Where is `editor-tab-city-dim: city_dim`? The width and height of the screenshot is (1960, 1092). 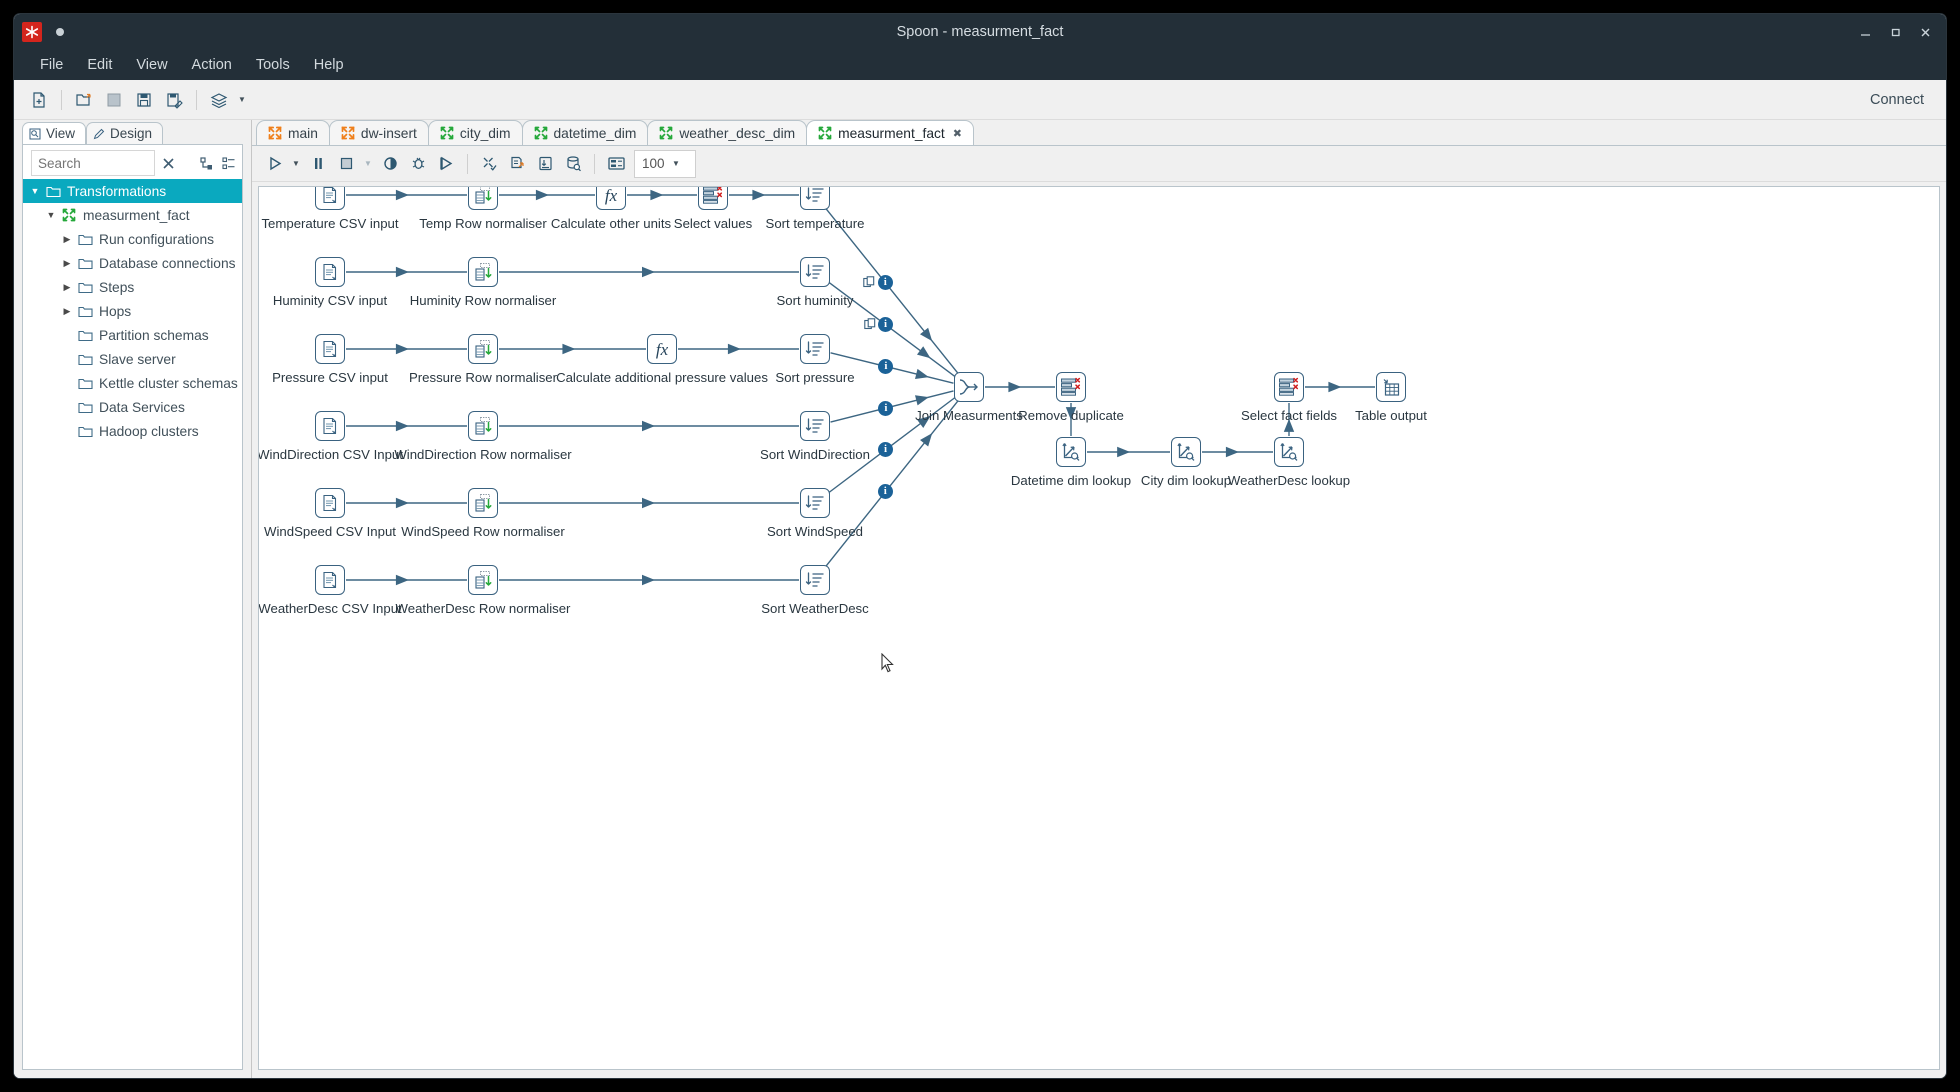
editor-tab-city-dim: city_dim is located at coordinates (475, 132).